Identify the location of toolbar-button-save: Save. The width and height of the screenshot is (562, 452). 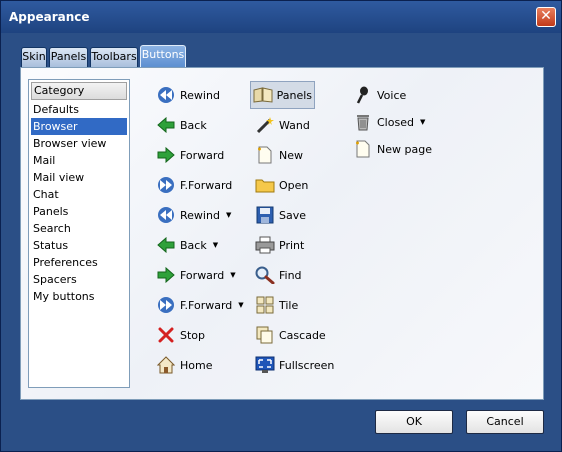
(280, 215).